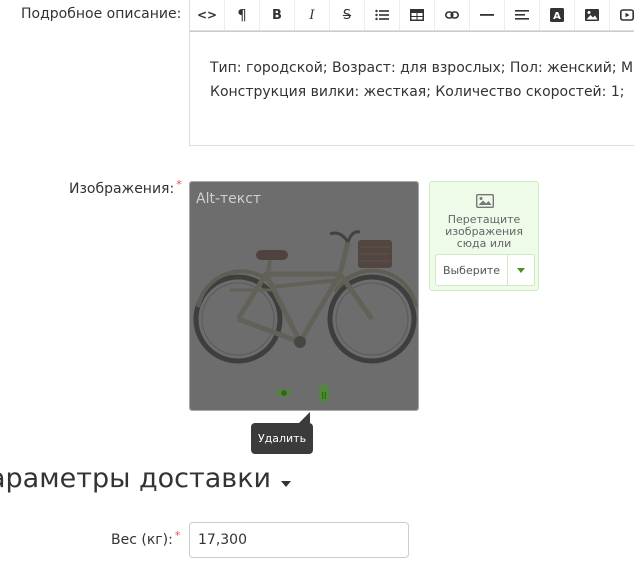  Describe the element at coordinates (627, 15) in the screenshot. I see `video-icon` at that location.